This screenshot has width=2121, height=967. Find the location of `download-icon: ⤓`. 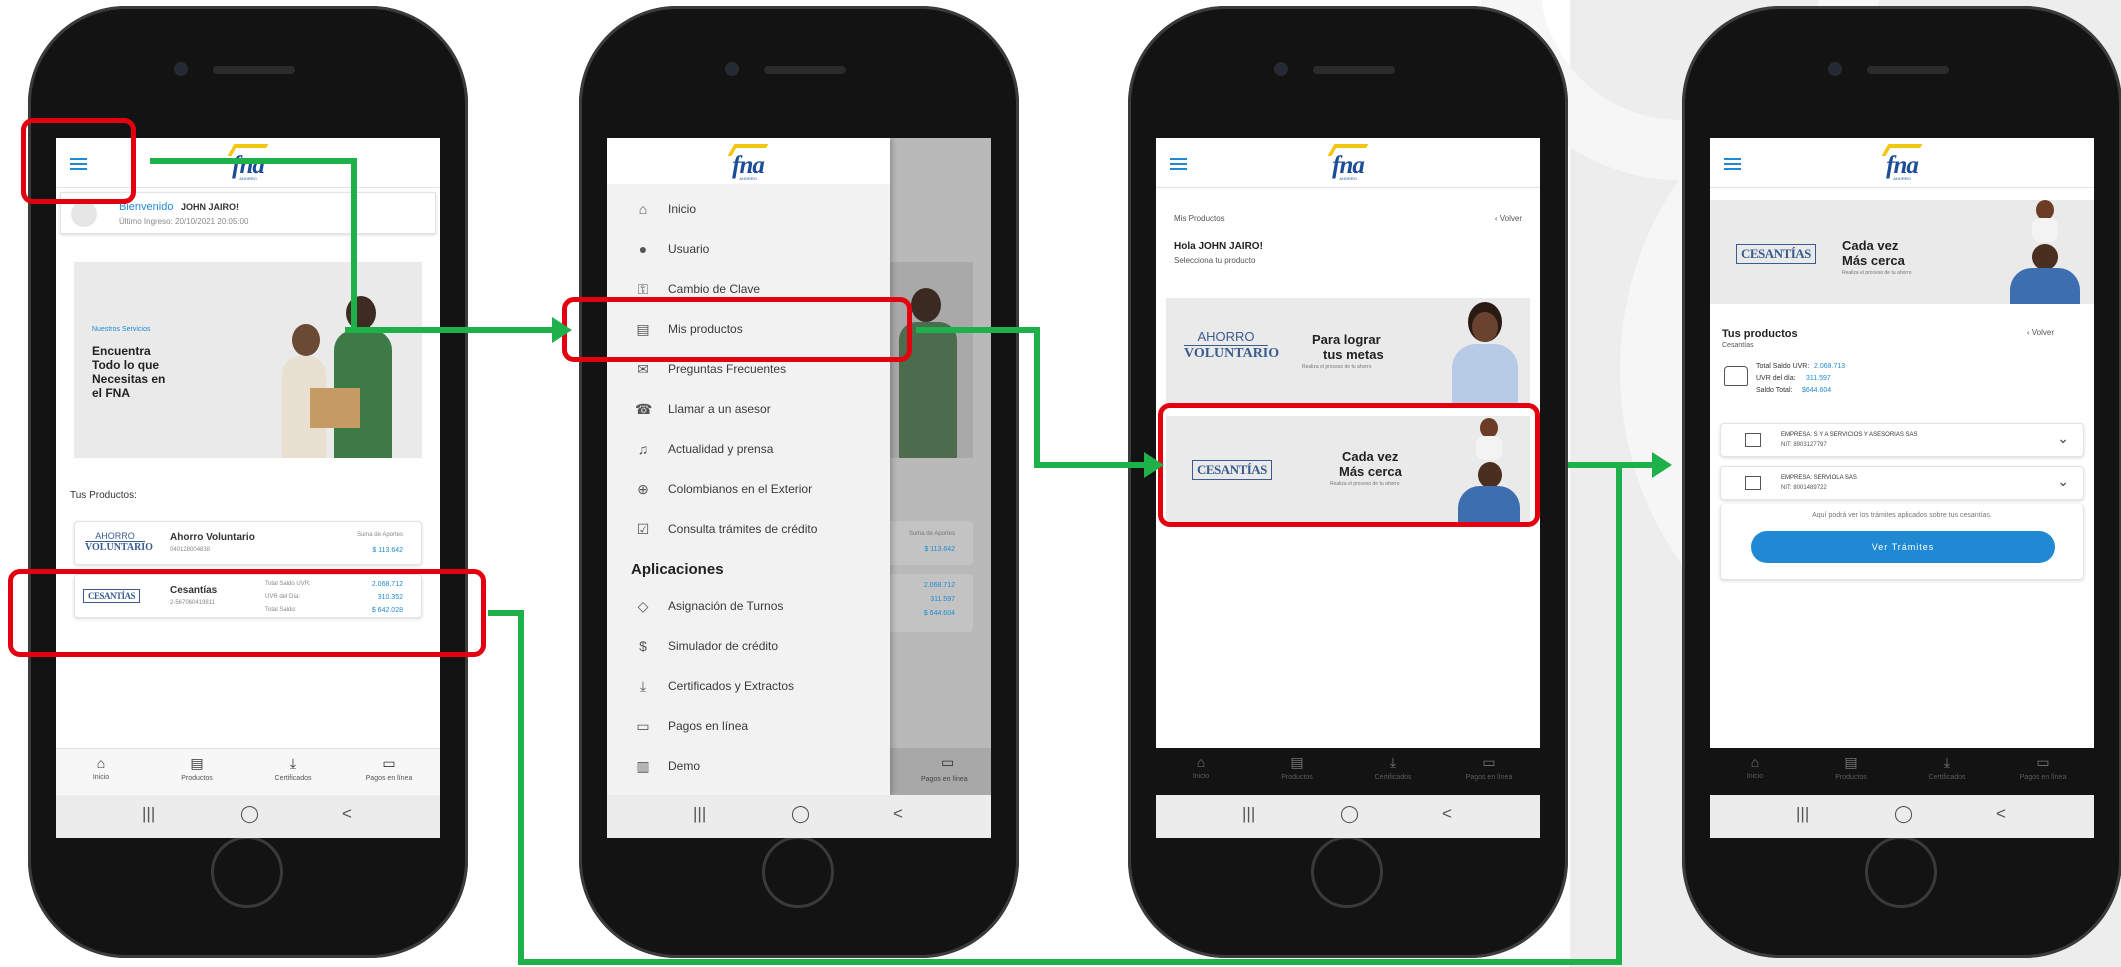

download-icon: ⤓ is located at coordinates (1947, 762).